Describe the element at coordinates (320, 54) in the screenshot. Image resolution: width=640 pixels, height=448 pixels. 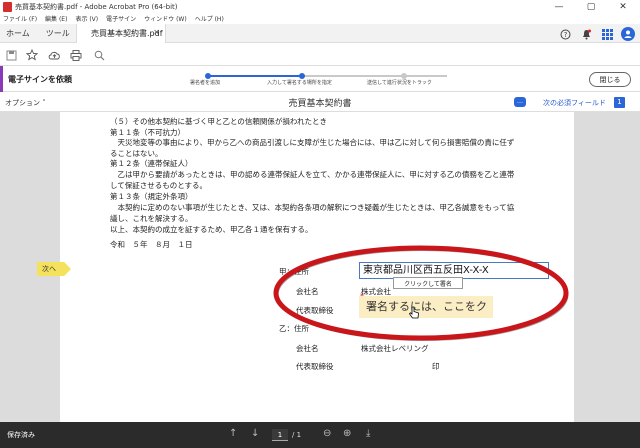
I see `toolbar` at that location.